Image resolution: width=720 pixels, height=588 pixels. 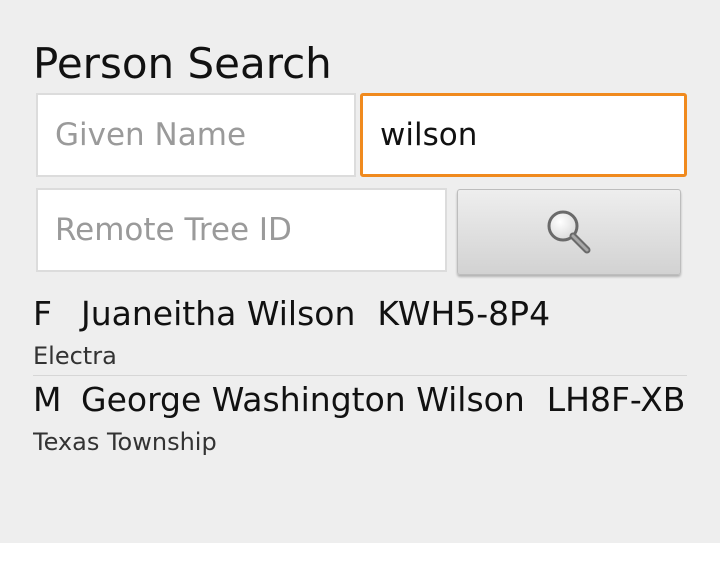 What do you see at coordinates (616, 399) in the screenshot?
I see `person-id: LH8F-XBN` at bounding box center [616, 399].